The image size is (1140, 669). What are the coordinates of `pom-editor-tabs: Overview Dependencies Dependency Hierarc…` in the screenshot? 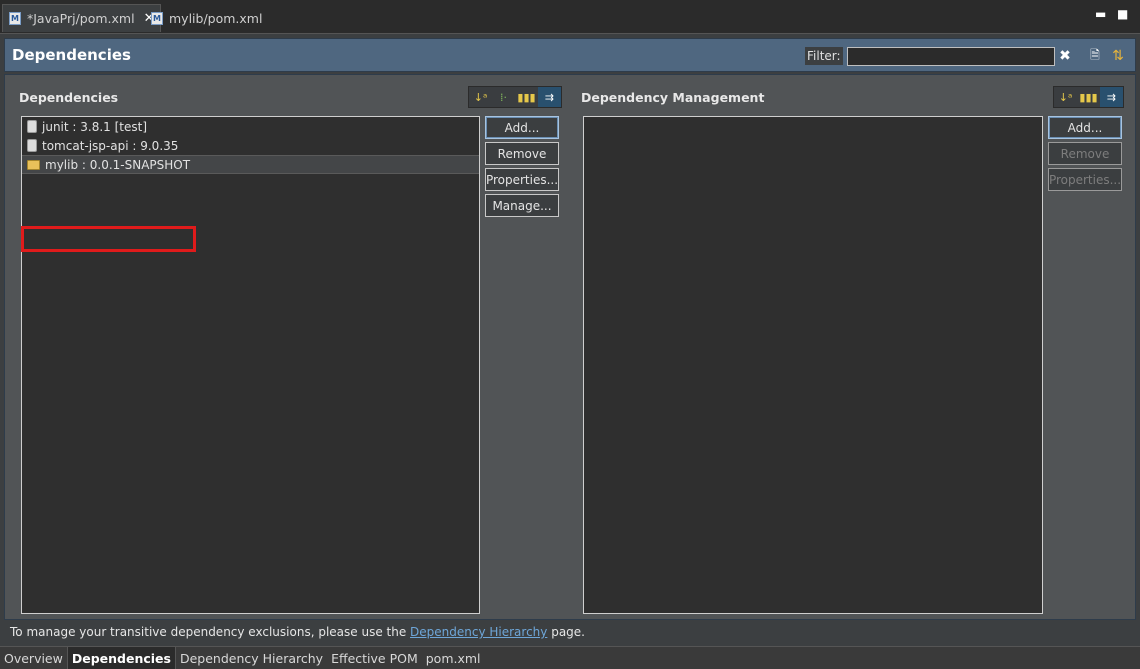 It's located at (570, 657).